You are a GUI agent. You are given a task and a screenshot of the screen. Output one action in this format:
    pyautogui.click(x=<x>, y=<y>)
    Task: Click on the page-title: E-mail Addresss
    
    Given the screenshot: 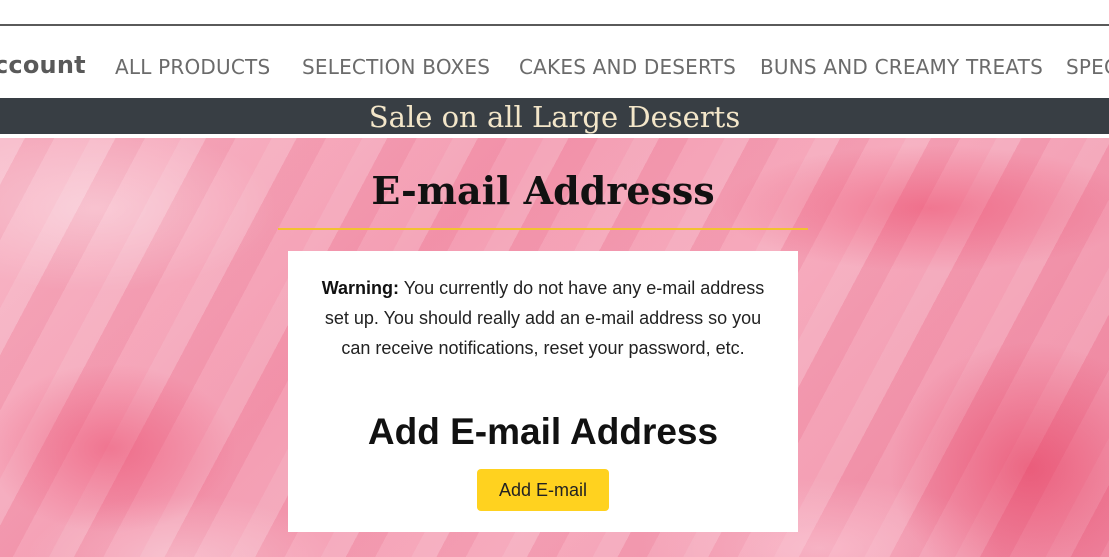 What is the action you would take?
    pyautogui.click(x=543, y=190)
    